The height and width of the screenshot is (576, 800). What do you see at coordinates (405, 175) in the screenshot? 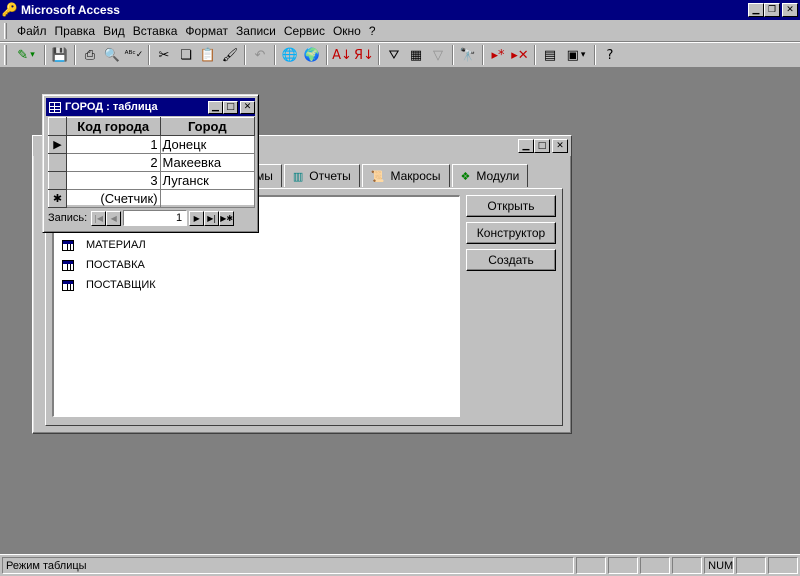
I see `tab-macros: 📜 Макросы` at bounding box center [405, 175].